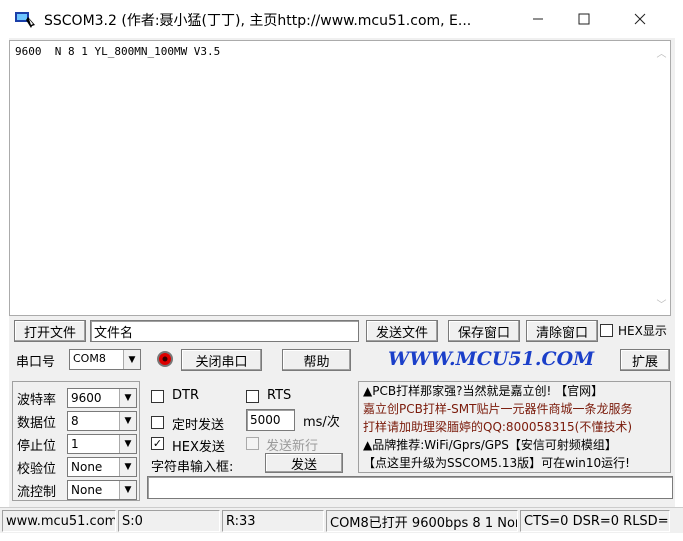 This screenshot has width=683, height=541. What do you see at coordinates (273, 521) in the screenshot?
I see `status-received-count: R:33` at bounding box center [273, 521].